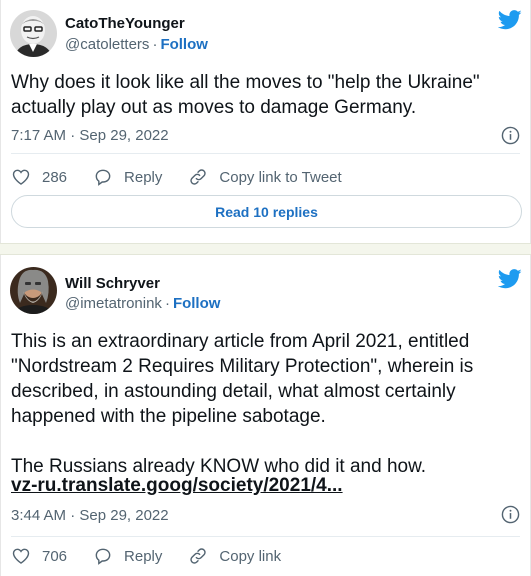  I want to click on author-handle: @imetatronink, so click(113, 303).